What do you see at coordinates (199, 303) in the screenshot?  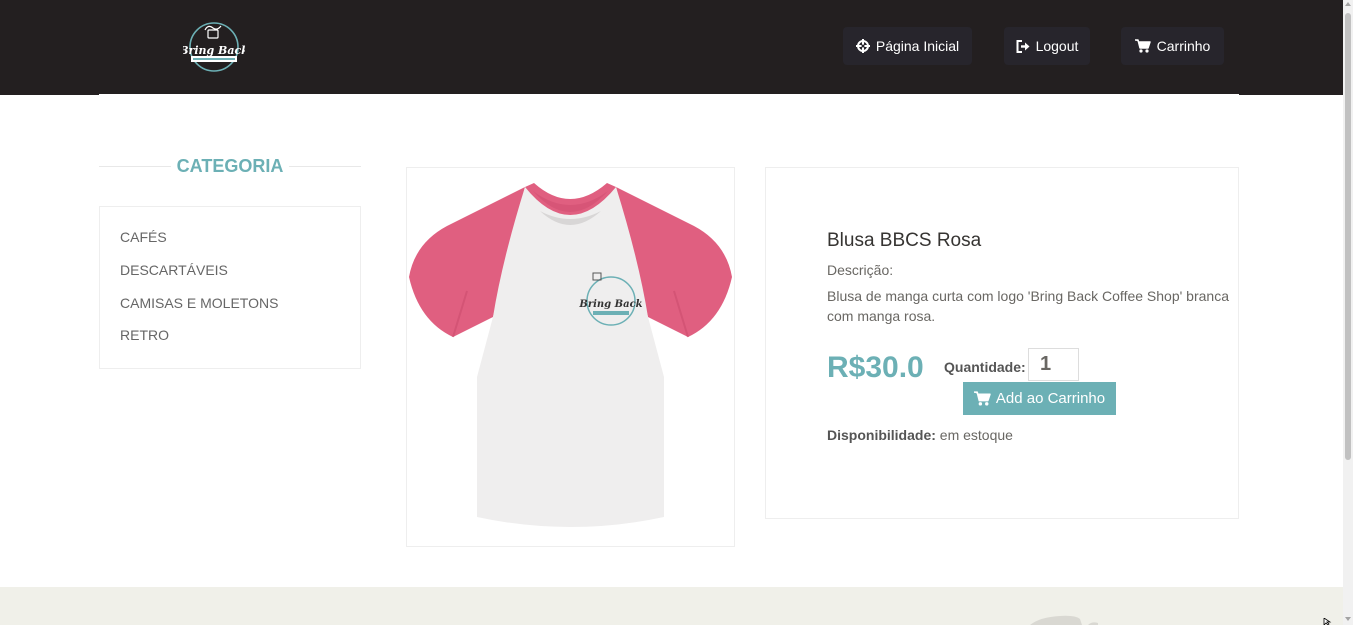 I see `category-item-camisas-moletons: CAMISAS E MOLETONS` at bounding box center [199, 303].